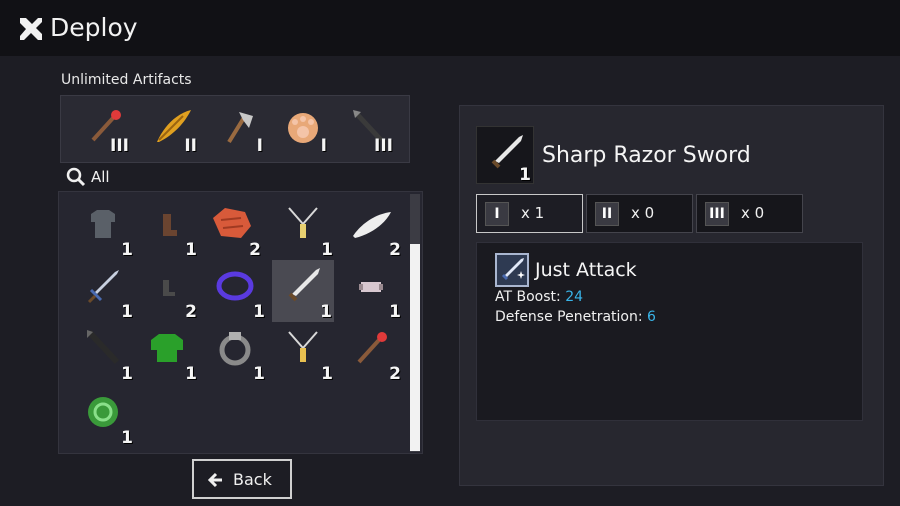 This screenshot has width=900, height=506. I want to click on back-arrow-icon, so click(214, 480).